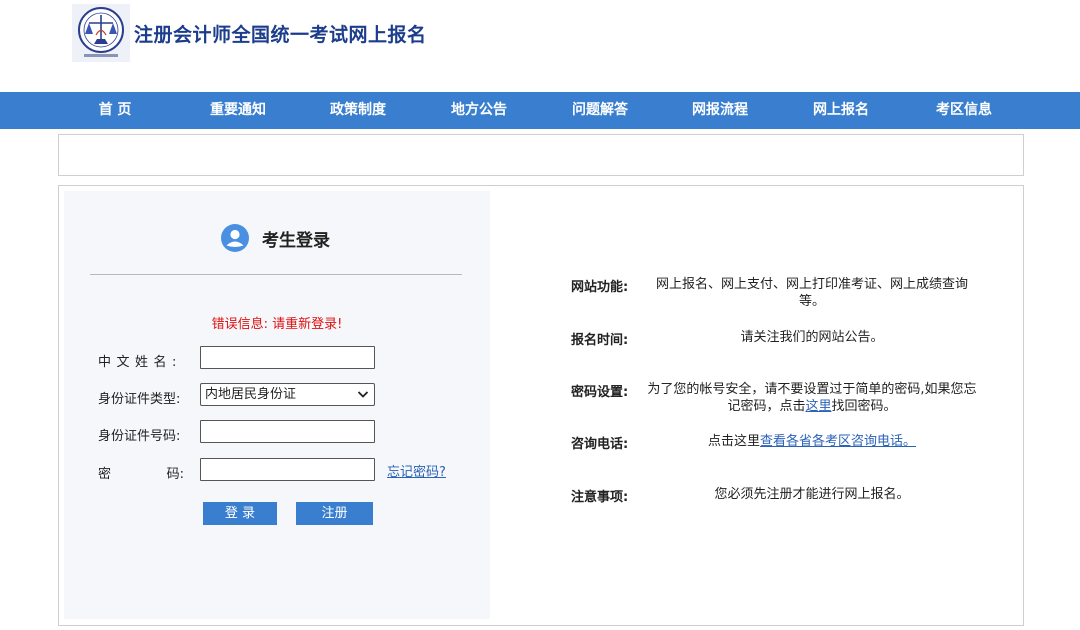 Image resolution: width=1080 pixels, height=630 pixels. I want to click on nav-policies: 政策制度, so click(358, 110).